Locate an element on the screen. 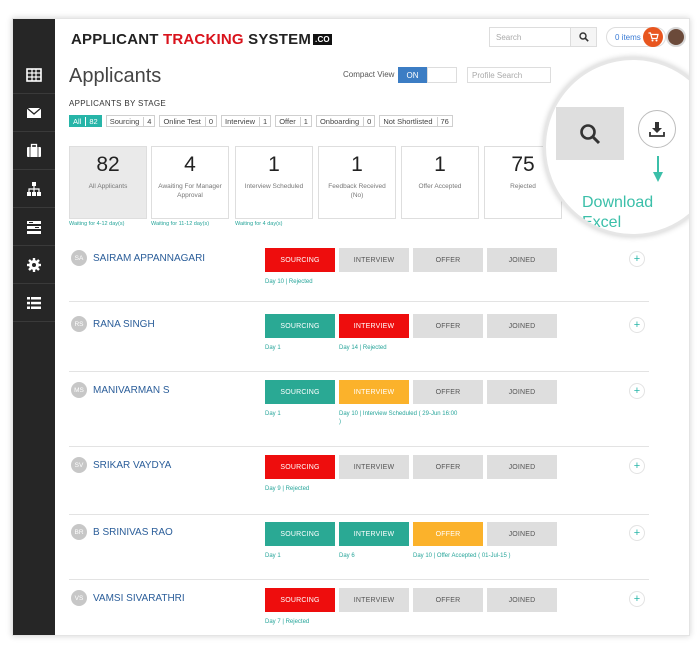 The image size is (700, 650). stage-note: Day 14 | Rejected is located at coordinates (363, 348).